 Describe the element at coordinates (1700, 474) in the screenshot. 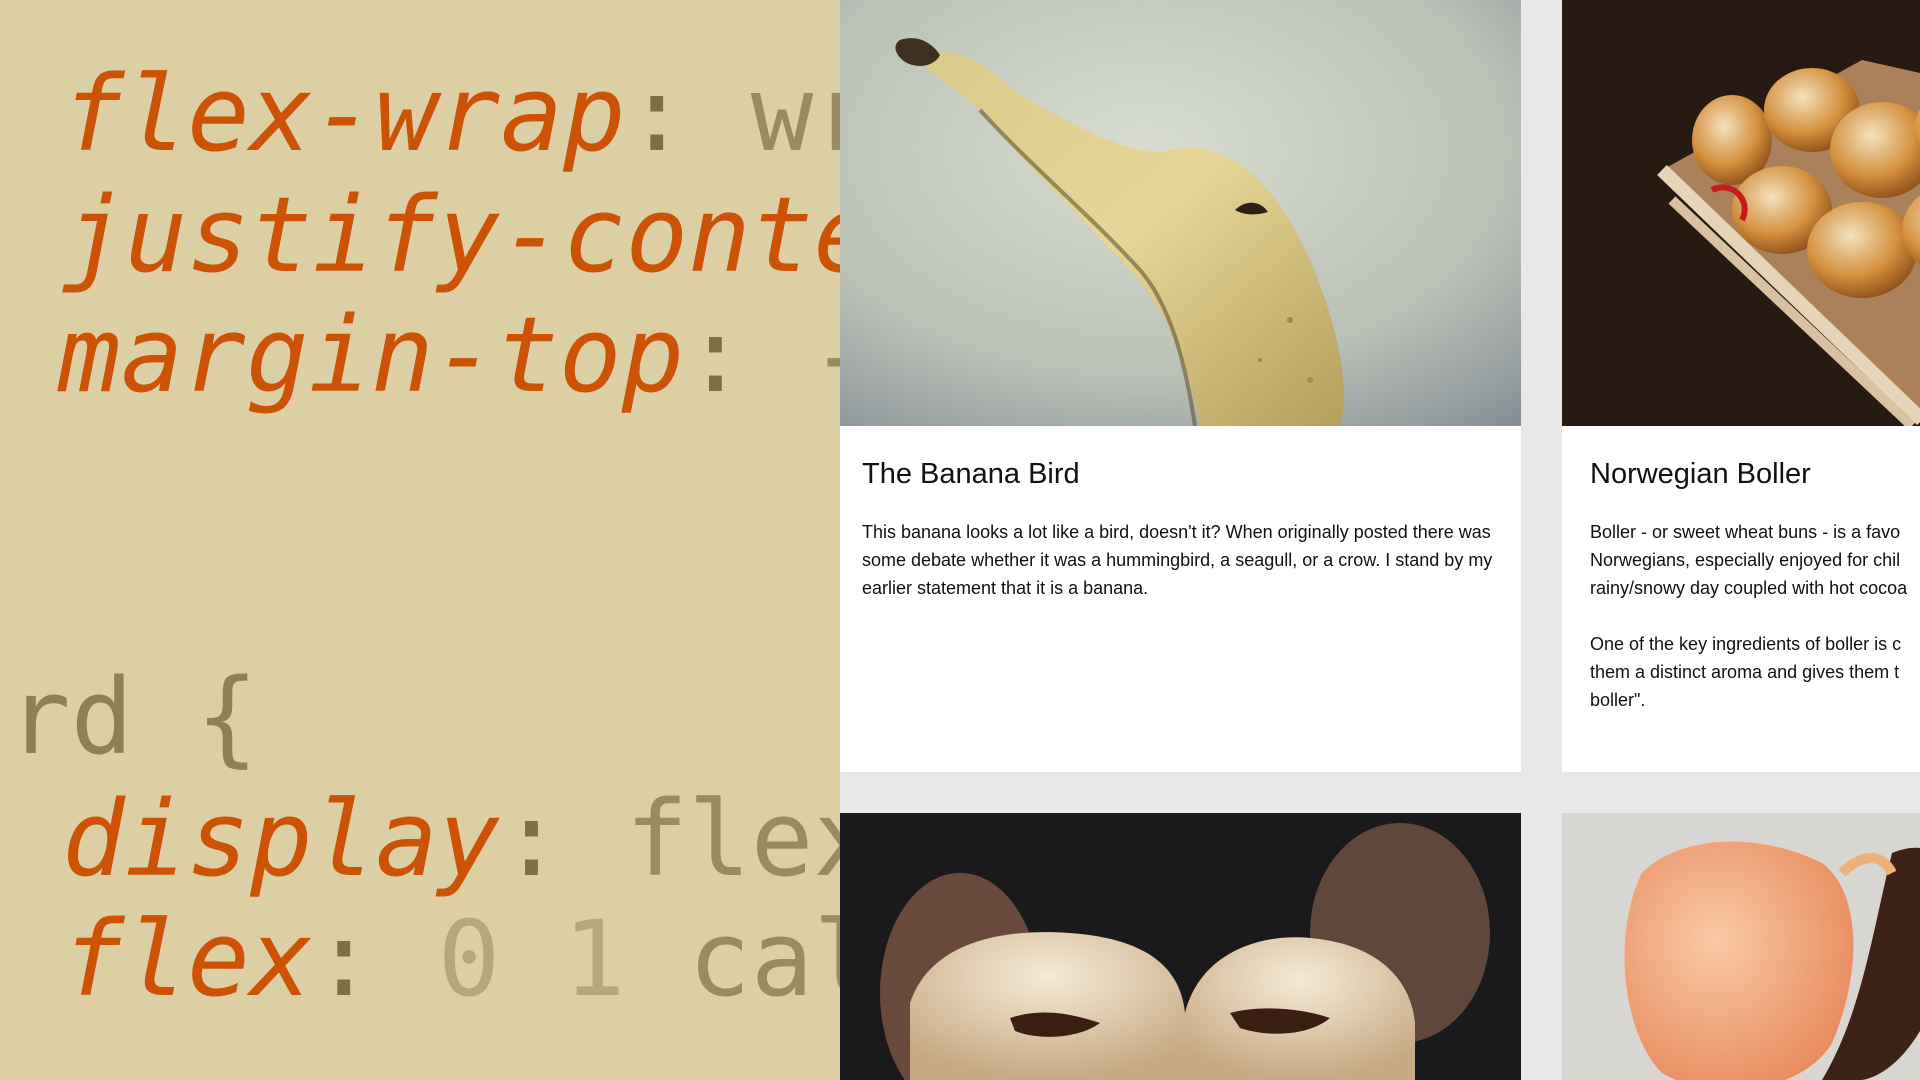

I see `card-title: Norwegian Boller` at that location.